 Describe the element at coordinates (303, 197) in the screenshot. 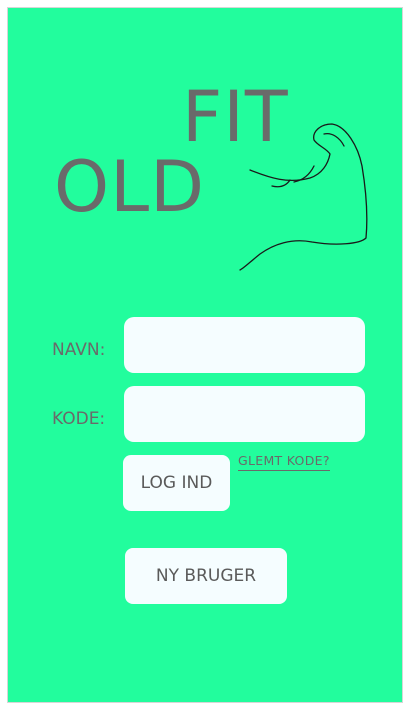

I see `flexed-arm-icon` at that location.